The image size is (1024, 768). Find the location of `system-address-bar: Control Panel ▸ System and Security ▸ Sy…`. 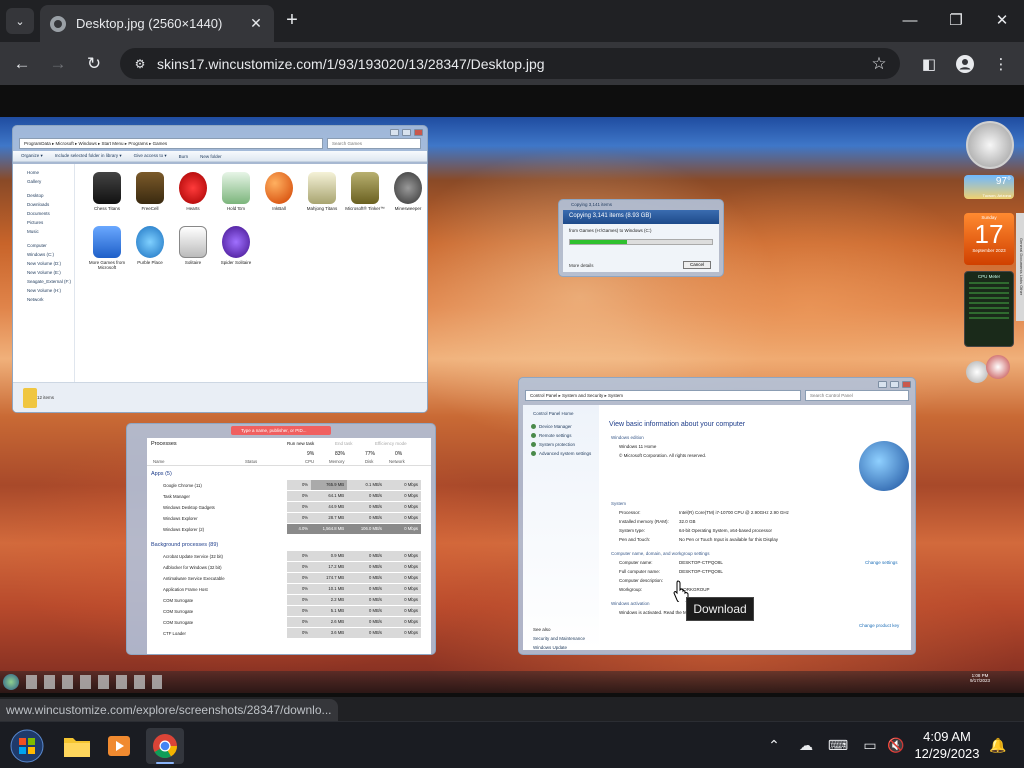

system-address-bar: Control Panel ▸ System and Security ▸ Sy… is located at coordinates (663, 395).